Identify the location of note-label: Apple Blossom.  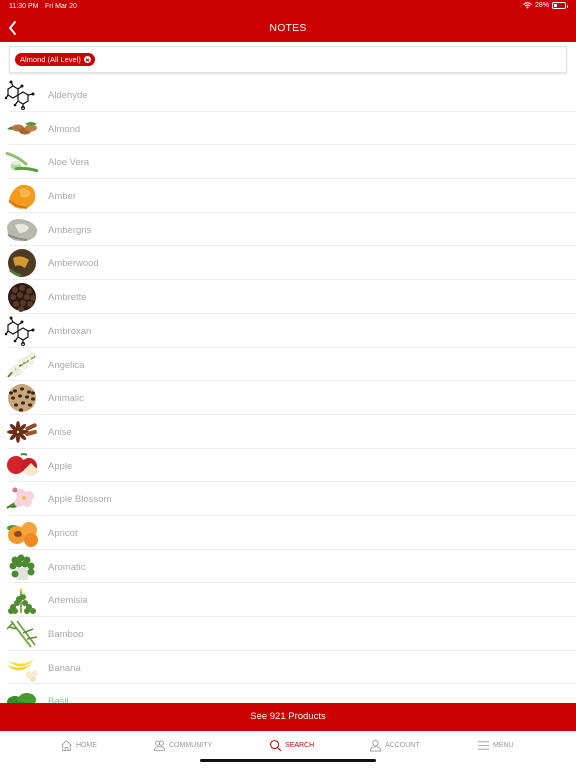
(80, 500).